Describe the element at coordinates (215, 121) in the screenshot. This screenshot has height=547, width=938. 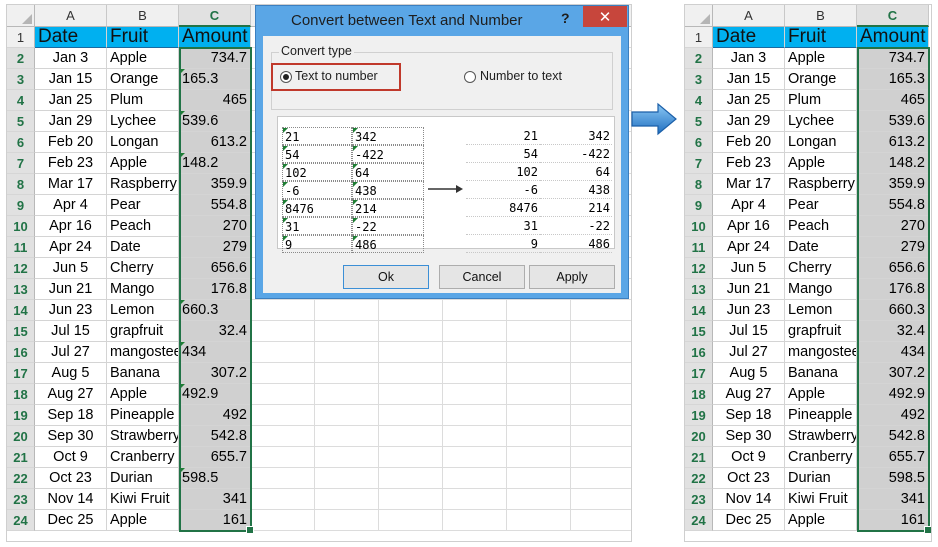
I see `cell-amount: 539.6` at that location.